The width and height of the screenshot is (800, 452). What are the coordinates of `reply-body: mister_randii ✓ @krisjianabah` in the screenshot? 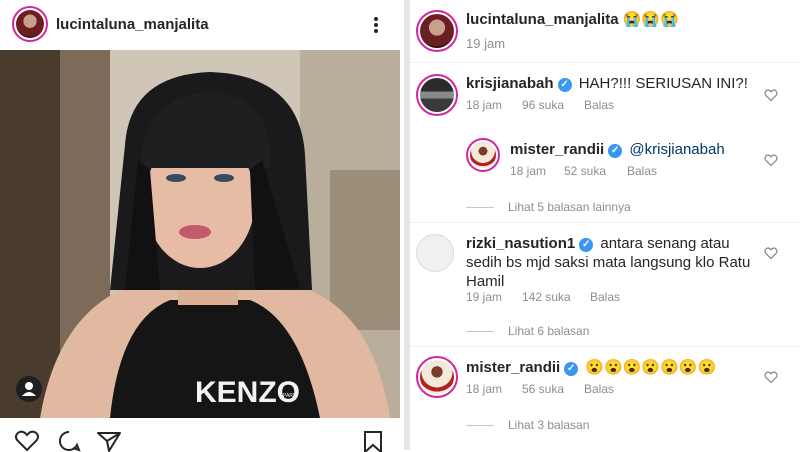 It's located at (617, 149).